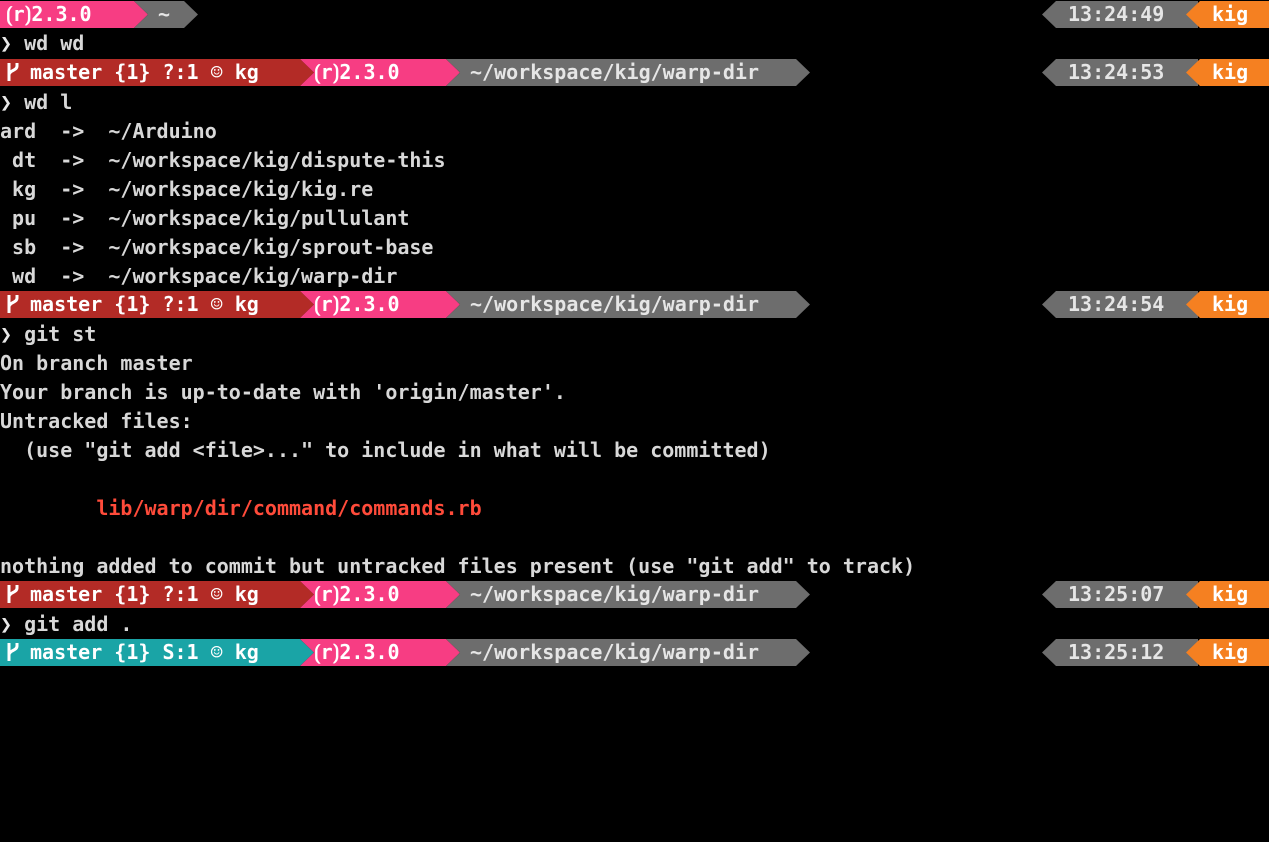 The height and width of the screenshot is (842, 1269). What do you see at coordinates (187, 189) in the screenshot?
I see `wd-list-entry: kg -> ~/workspace/kig/kig.re` at bounding box center [187, 189].